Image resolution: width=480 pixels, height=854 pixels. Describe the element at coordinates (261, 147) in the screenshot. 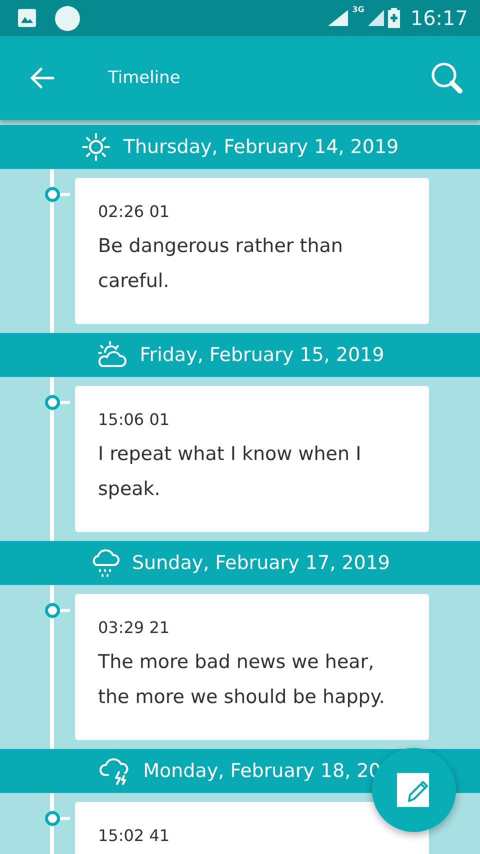

I see `date-label: Thursday, February 14, 2019` at that location.